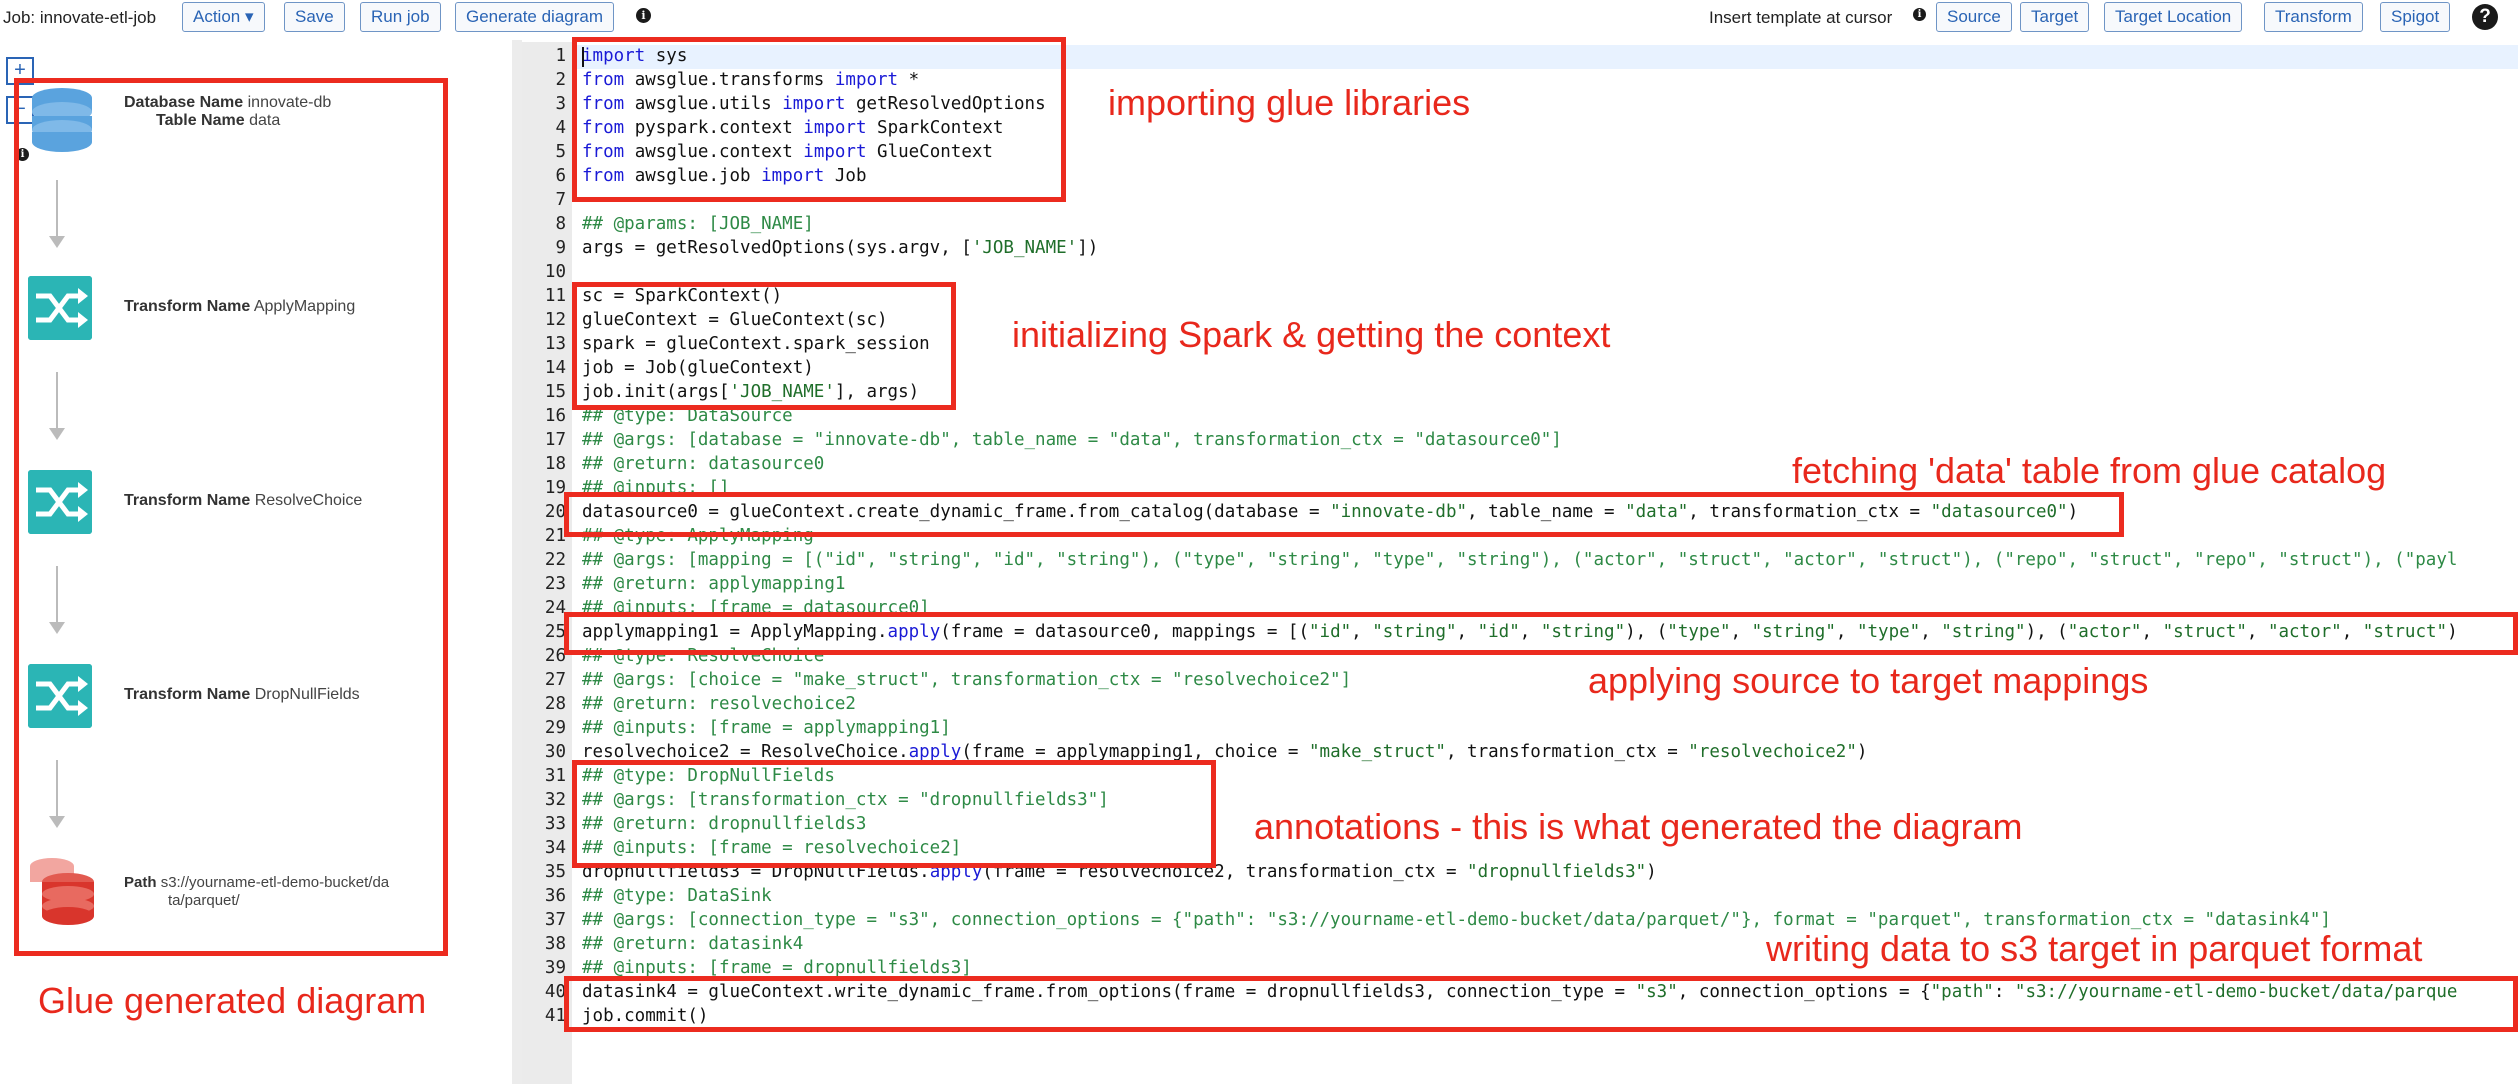 The height and width of the screenshot is (1084, 2518). Describe the element at coordinates (2485, 17) in the screenshot. I see `help-icon: ?` at that location.